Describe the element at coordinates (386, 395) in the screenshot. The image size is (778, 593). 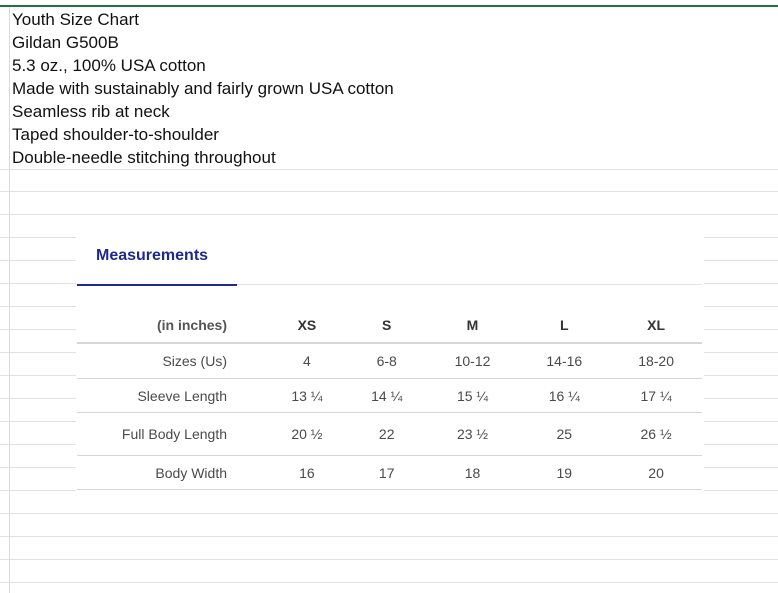
I see `table-cell: 14 ¼` at that location.